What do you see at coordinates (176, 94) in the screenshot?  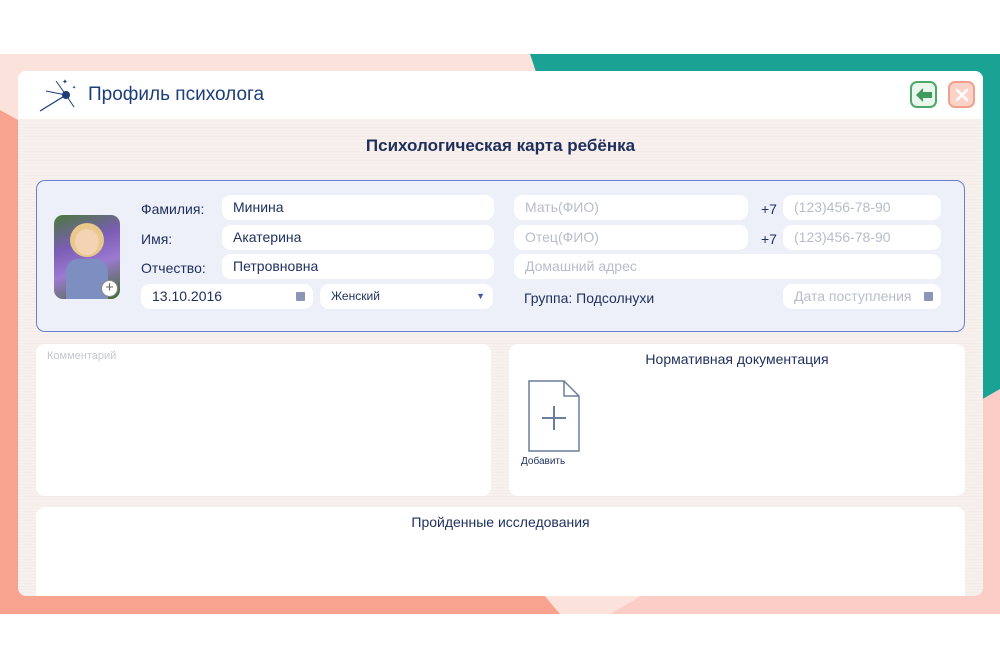 I see `app-title: Профиль психолога` at bounding box center [176, 94].